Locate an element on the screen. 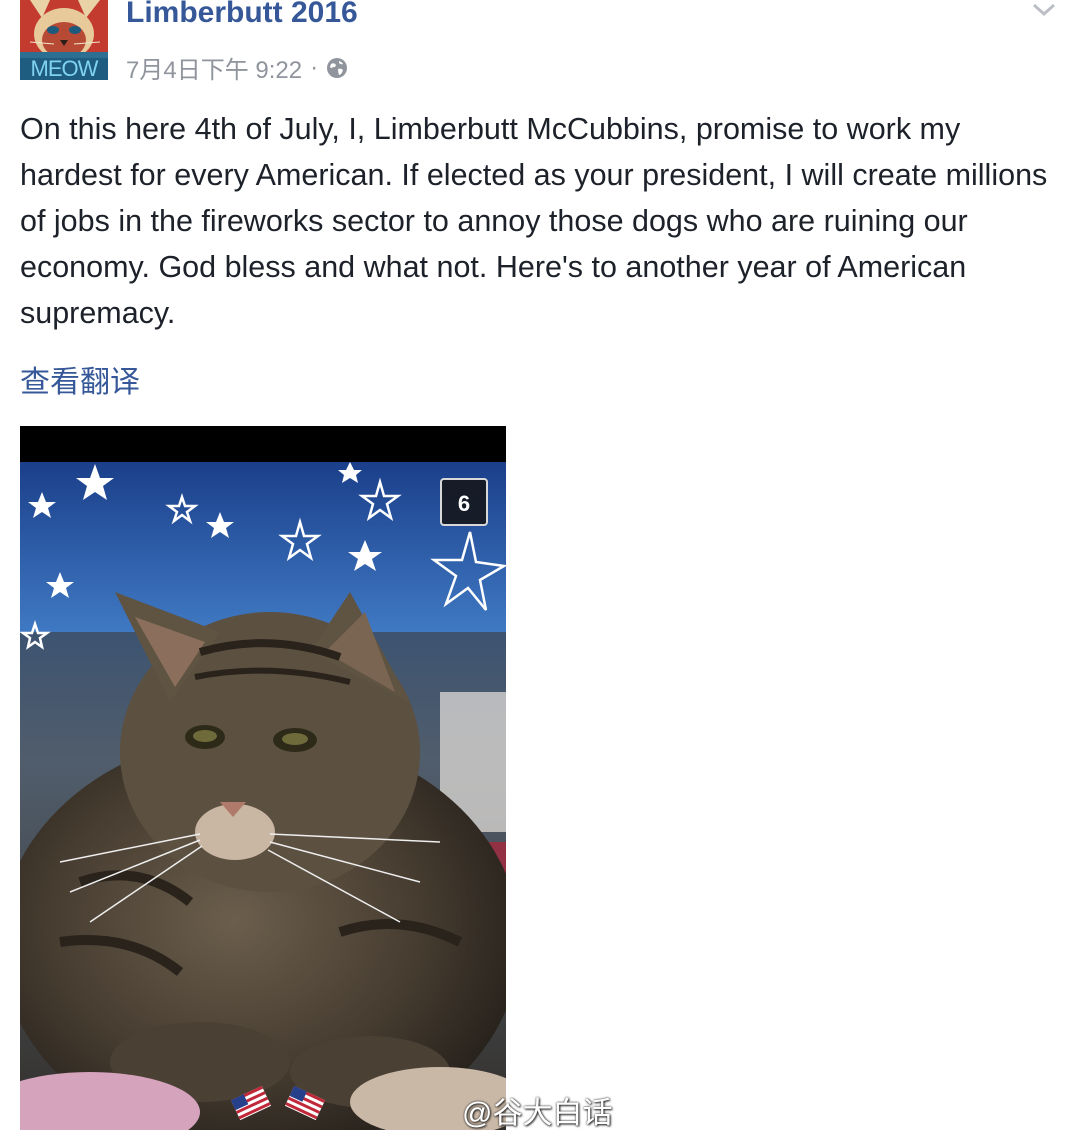 This screenshot has width=1074, height=1132. author-name-link: Limberbutt 2016 is located at coordinates (242, 15).